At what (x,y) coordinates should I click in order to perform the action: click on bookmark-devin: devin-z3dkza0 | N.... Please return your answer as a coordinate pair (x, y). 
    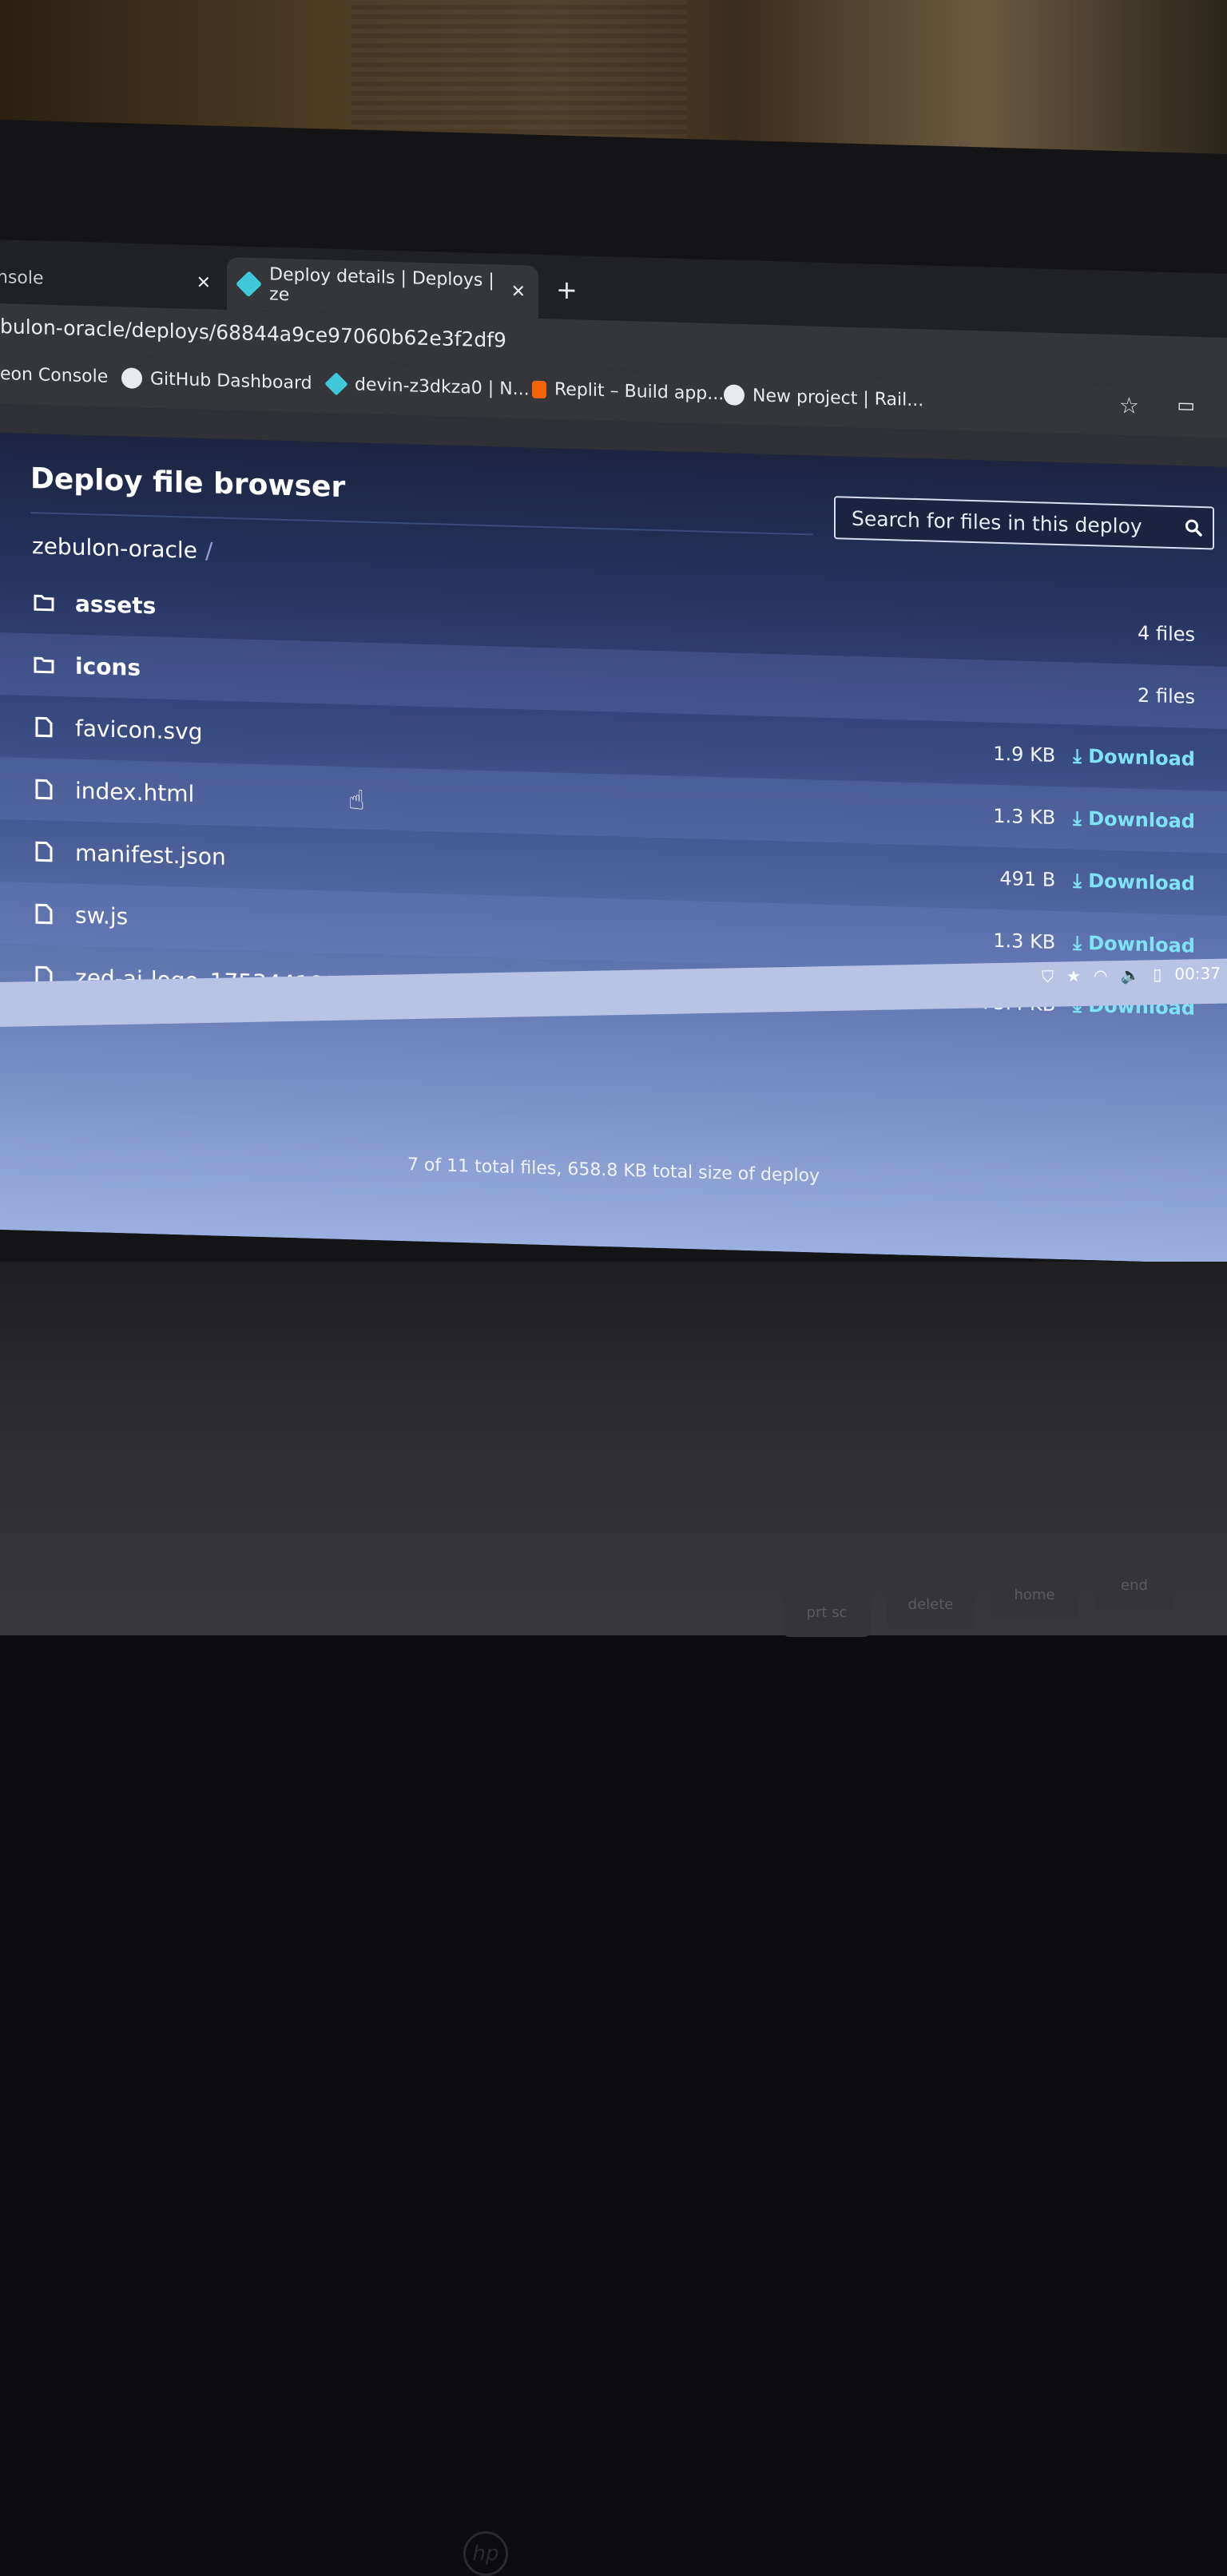
    Looking at the image, I should click on (427, 386).